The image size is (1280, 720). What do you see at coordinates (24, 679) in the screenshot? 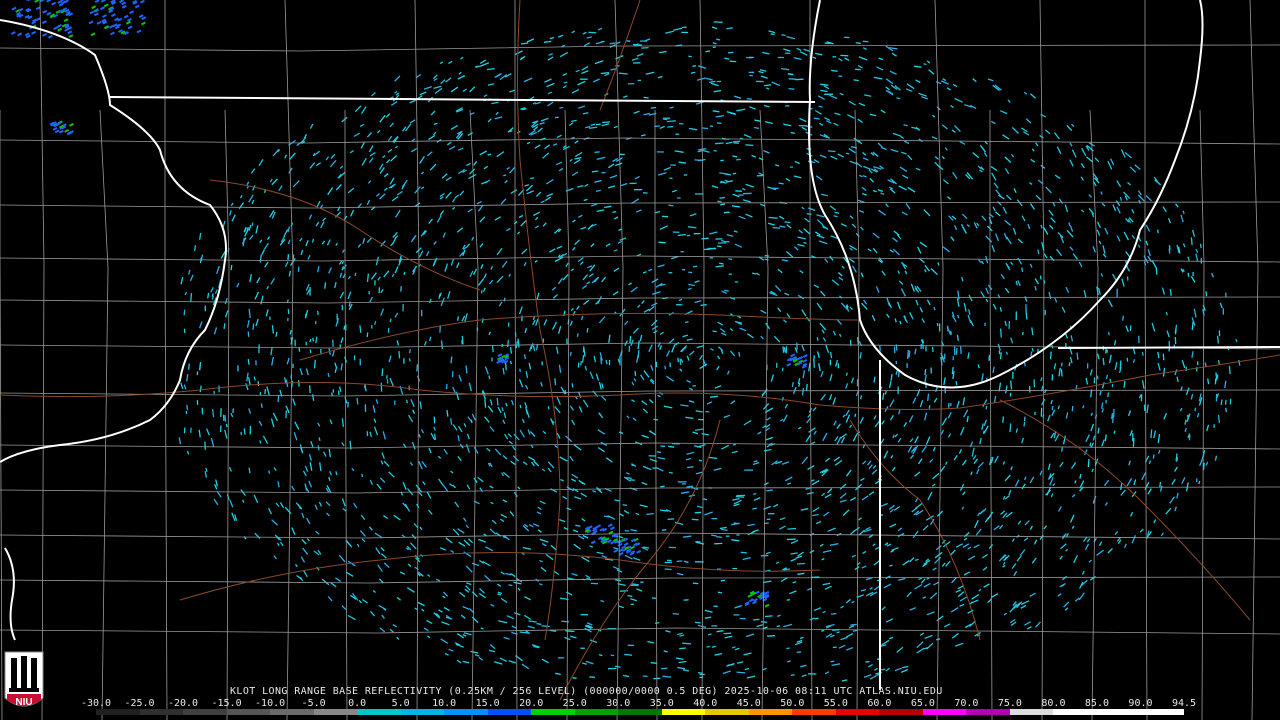
I see `niu-logo: NIU` at bounding box center [24, 679].